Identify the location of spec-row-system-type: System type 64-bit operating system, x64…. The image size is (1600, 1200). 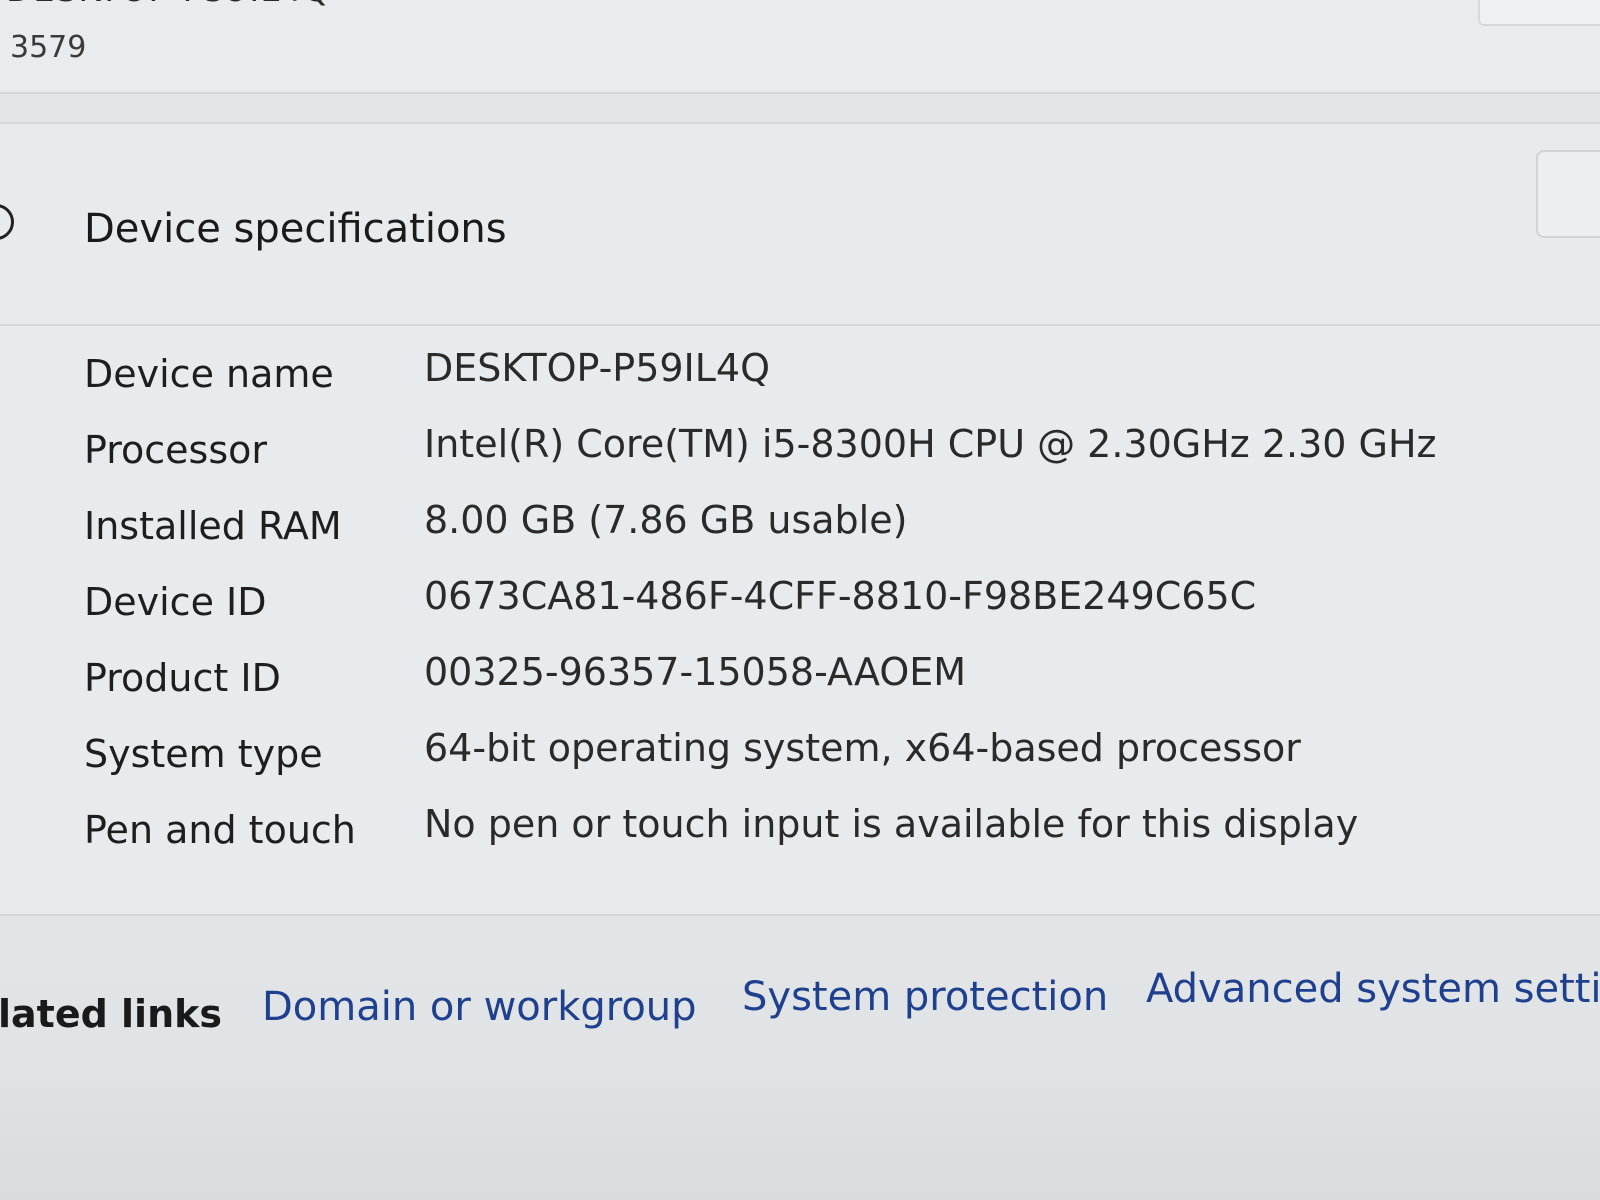
(824, 767).